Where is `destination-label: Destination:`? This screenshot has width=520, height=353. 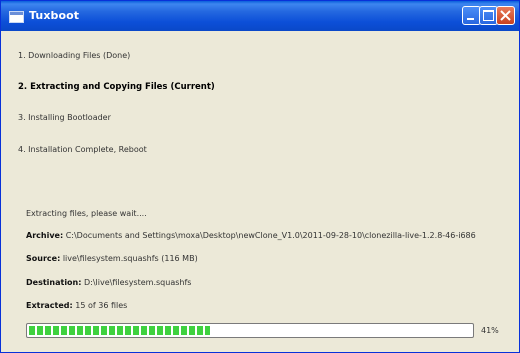 destination-label: Destination: is located at coordinates (54, 282).